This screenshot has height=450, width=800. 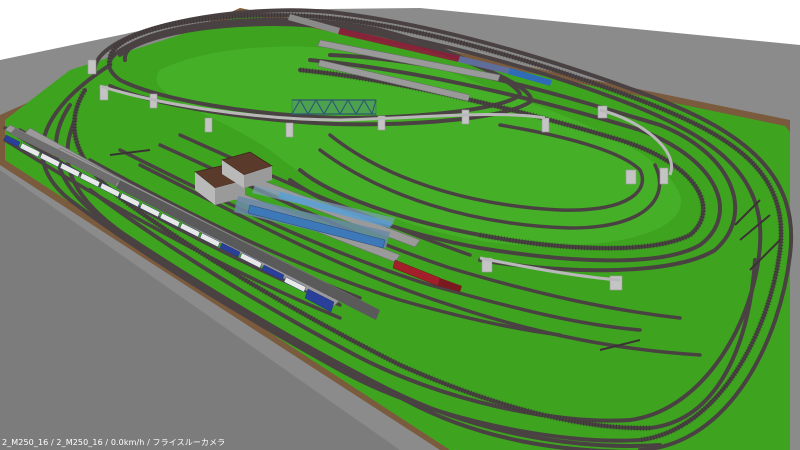 What do you see at coordinates (334, 107) in the screenshot?
I see `truss-bridge` at bounding box center [334, 107].